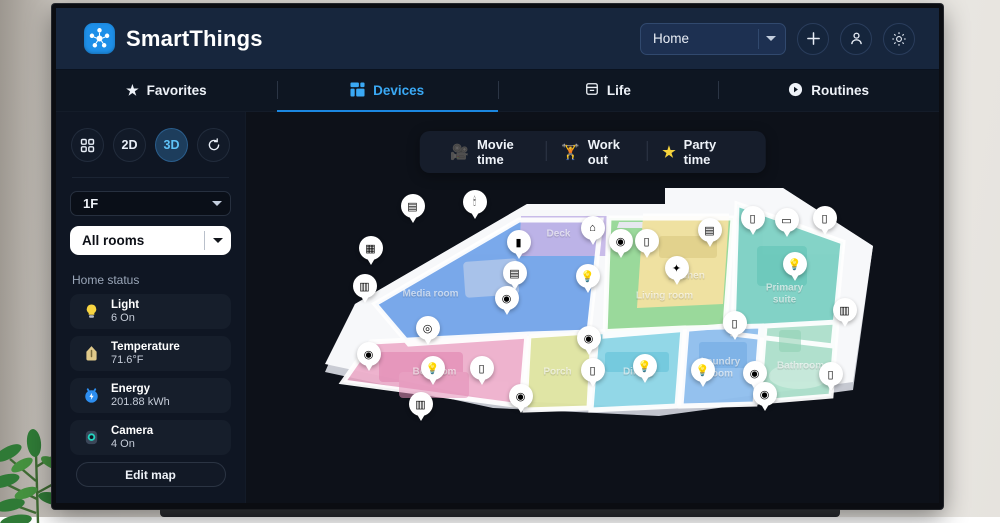 This screenshot has height=523, width=1000. I want to click on device-pin-thermometer: ▯, so click(831, 377).